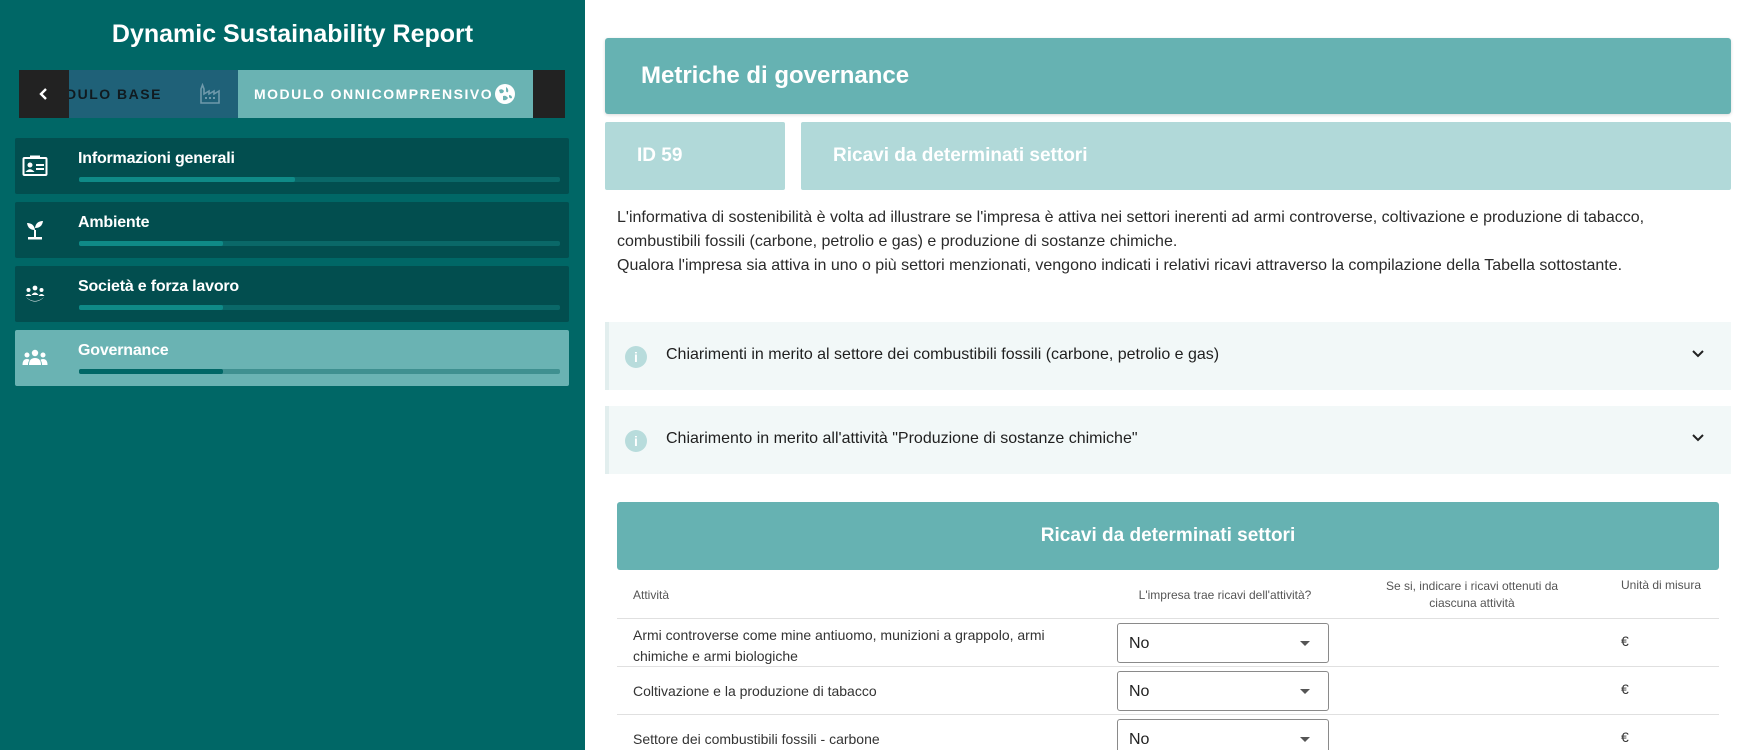  What do you see at coordinates (123, 350) in the screenshot?
I see `sidebar-item-label: Governance` at bounding box center [123, 350].